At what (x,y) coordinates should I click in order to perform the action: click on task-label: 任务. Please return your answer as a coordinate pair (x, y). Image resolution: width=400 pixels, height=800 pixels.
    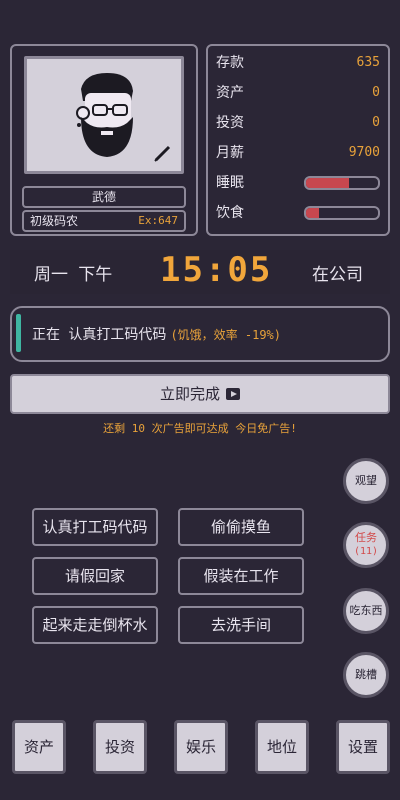
    Looking at the image, I should click on (366, 537).